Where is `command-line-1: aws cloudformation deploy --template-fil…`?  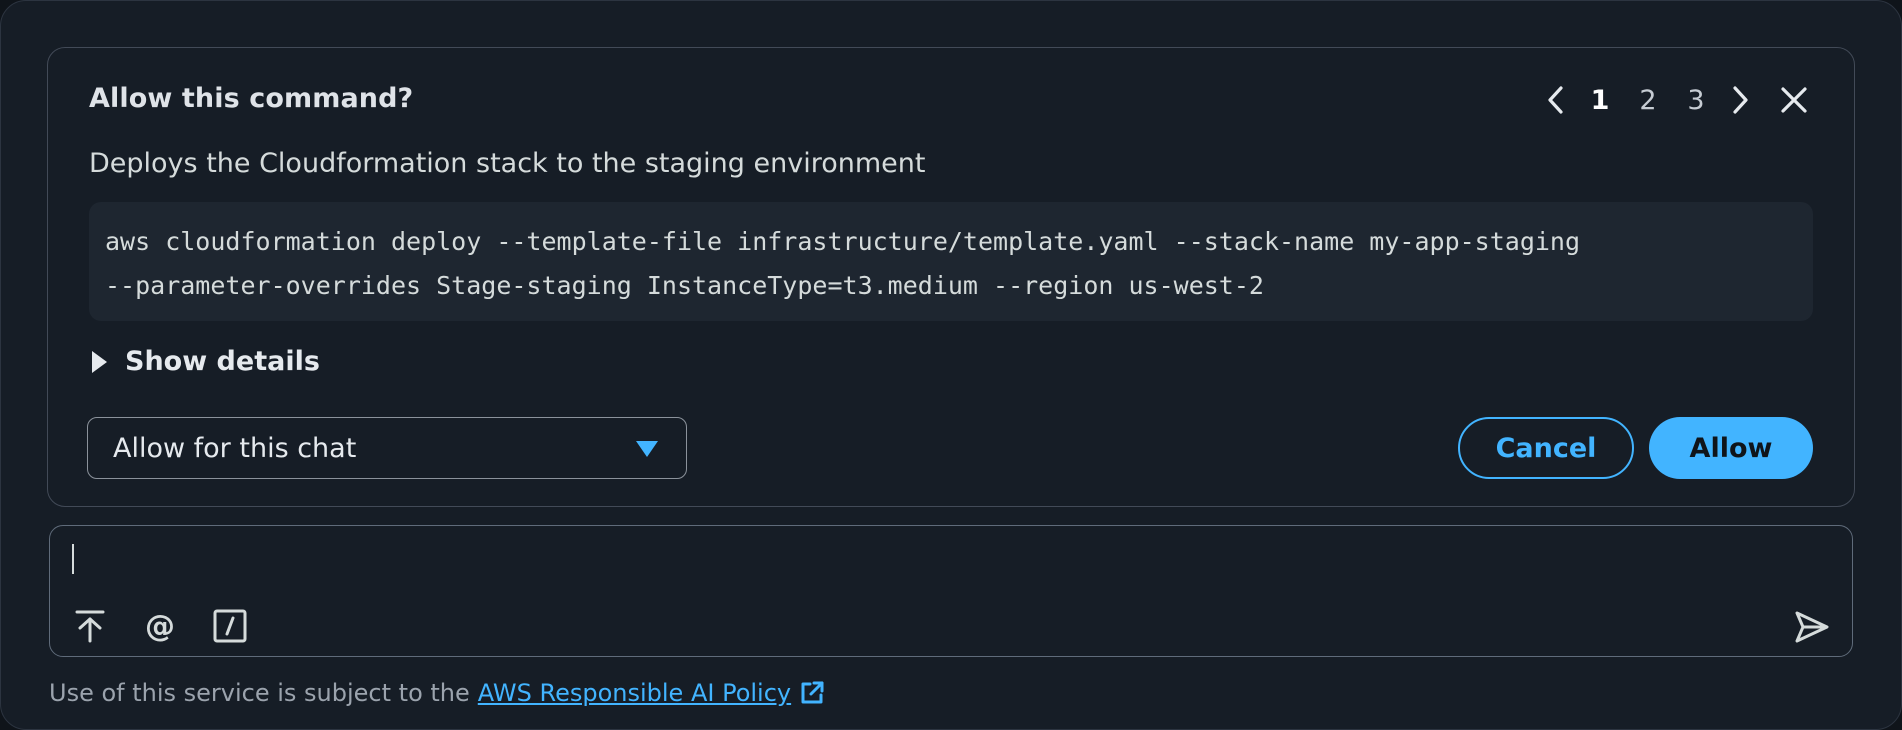
command-line-1: aws cloudformation deploy --template-fil… is located at coordinates (843, 241).